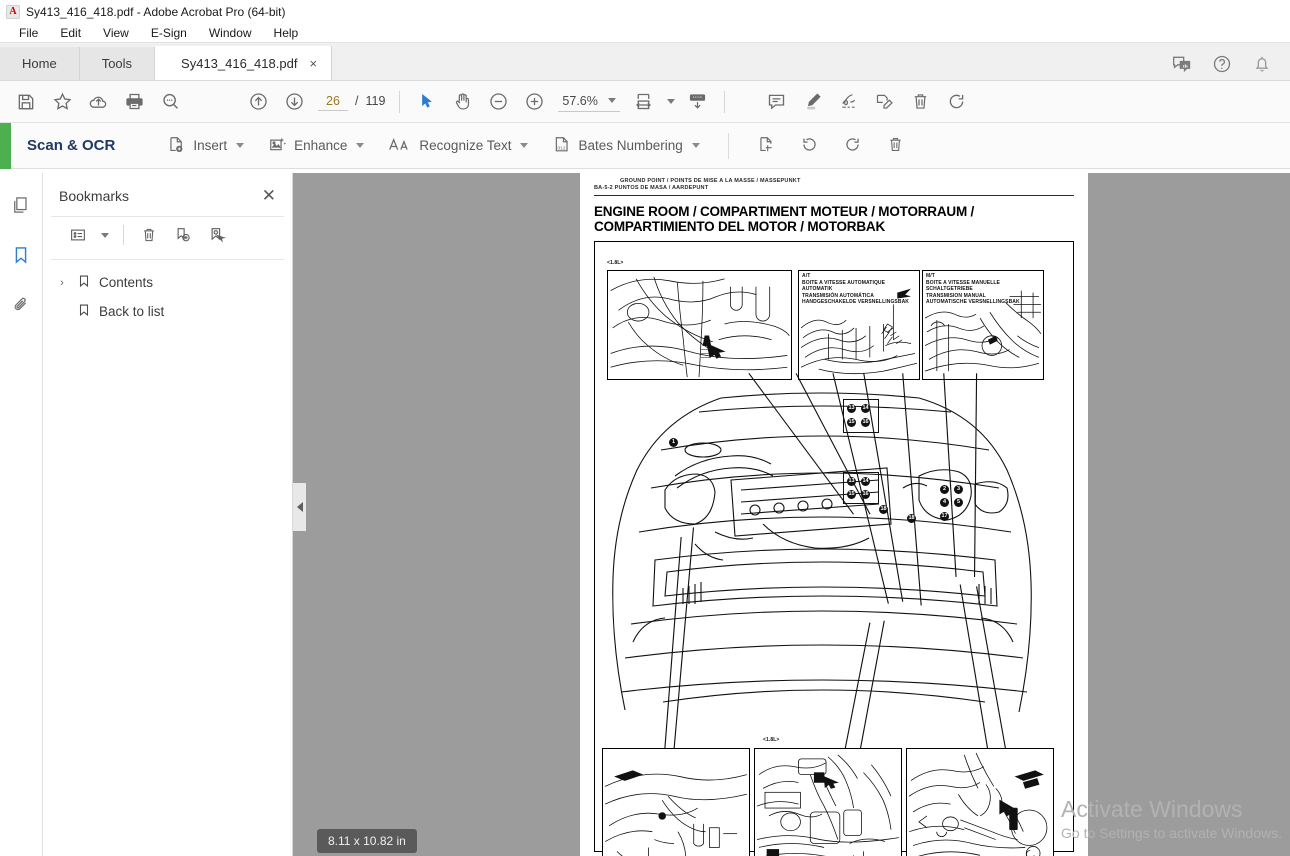  I want to click on help-icon, so click(1222, 64).